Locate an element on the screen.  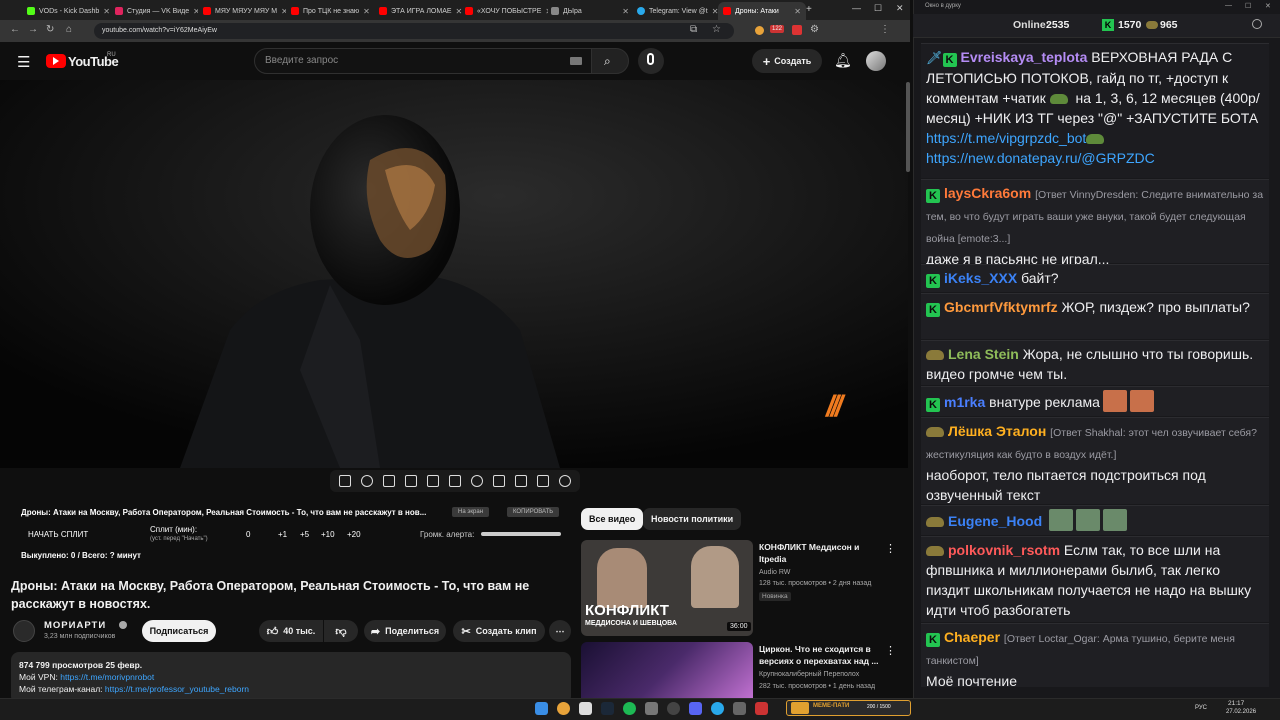
rec-title: КОНФЛИКТ Меддисон и Itpedia is located at coordinates (819, 553).